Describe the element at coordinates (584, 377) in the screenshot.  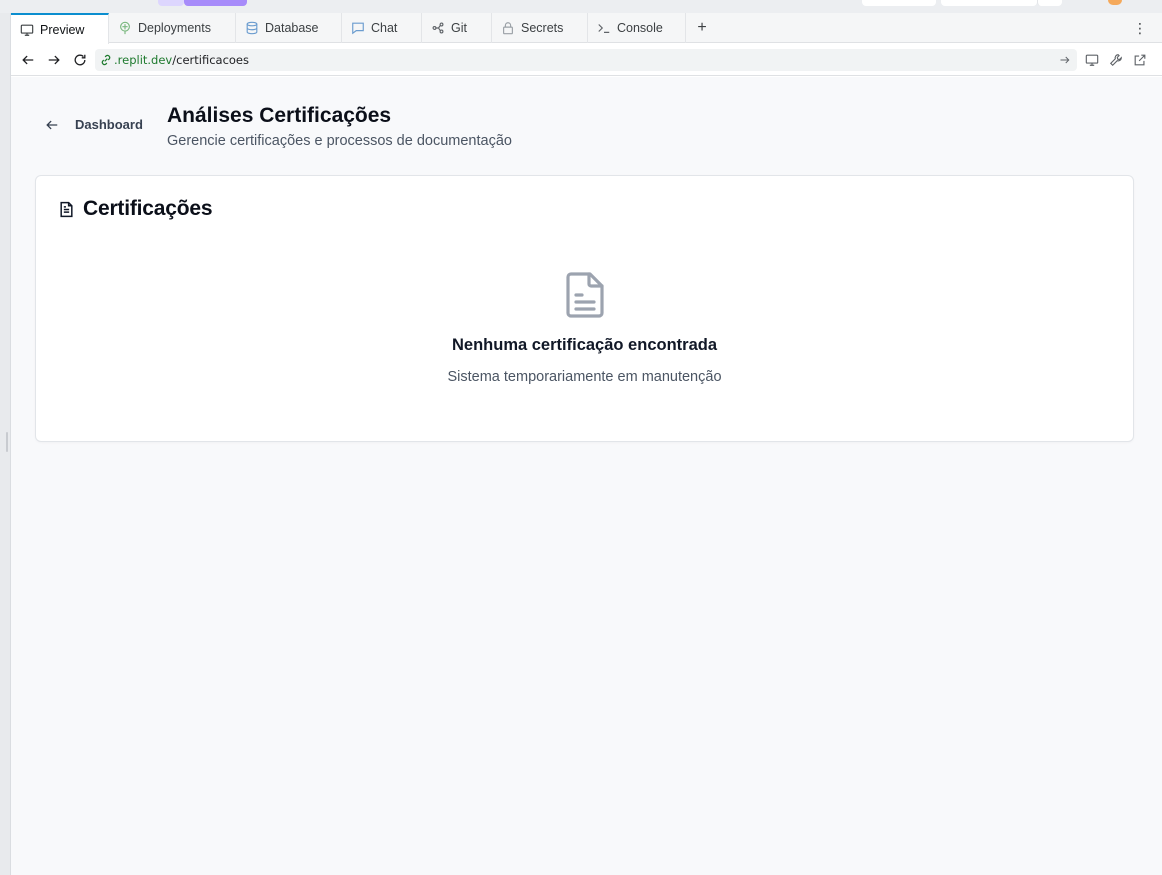
I see `empty-state-message: Sistema temporariamente em manutenção` at that location.